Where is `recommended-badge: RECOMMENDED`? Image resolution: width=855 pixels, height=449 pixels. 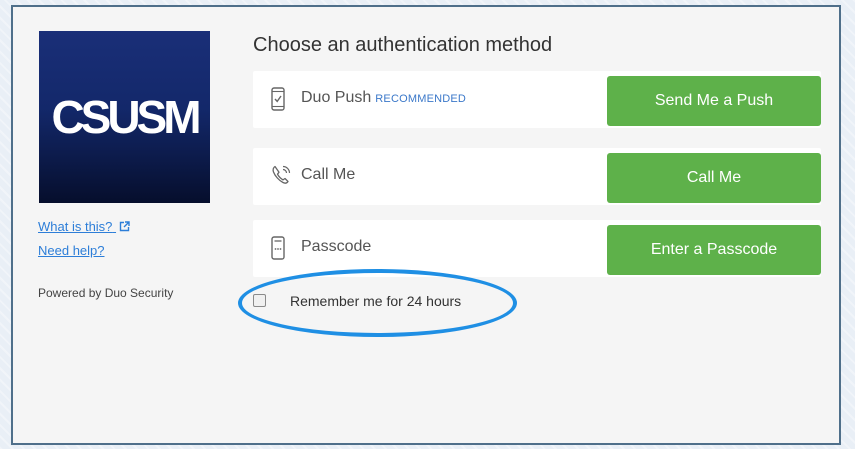
recommended-badge: RECOMMENDED is located at coordinates (421, 99).